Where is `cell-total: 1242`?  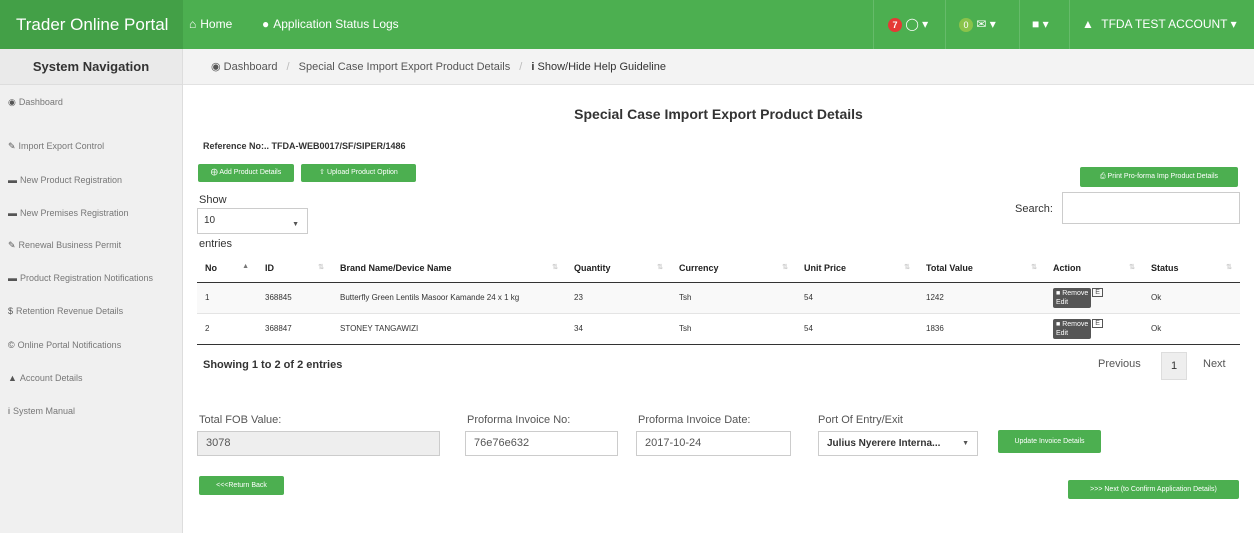 cell-total: 1242 is located at coordinates (981, 298).